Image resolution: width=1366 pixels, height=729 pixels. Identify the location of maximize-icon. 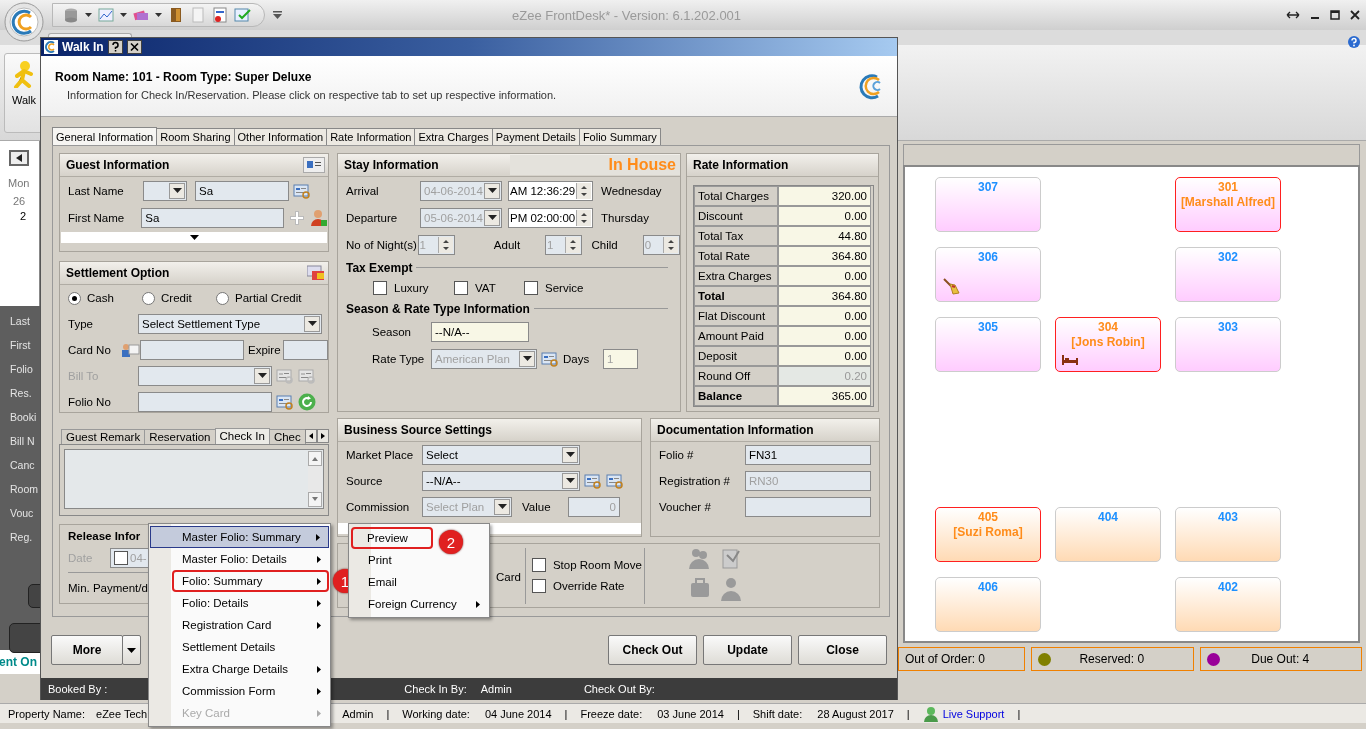
(1335, 15).